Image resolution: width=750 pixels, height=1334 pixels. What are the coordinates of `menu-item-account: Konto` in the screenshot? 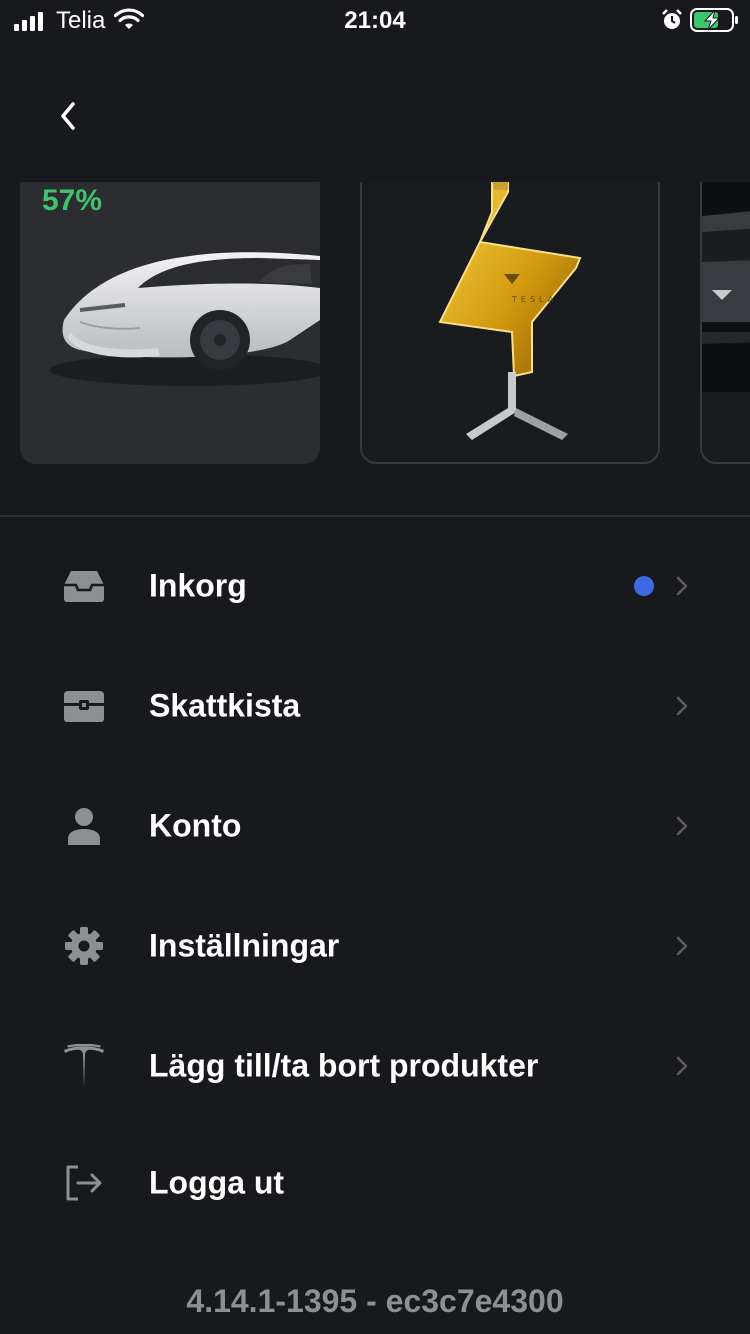 It's located at (375, 826).